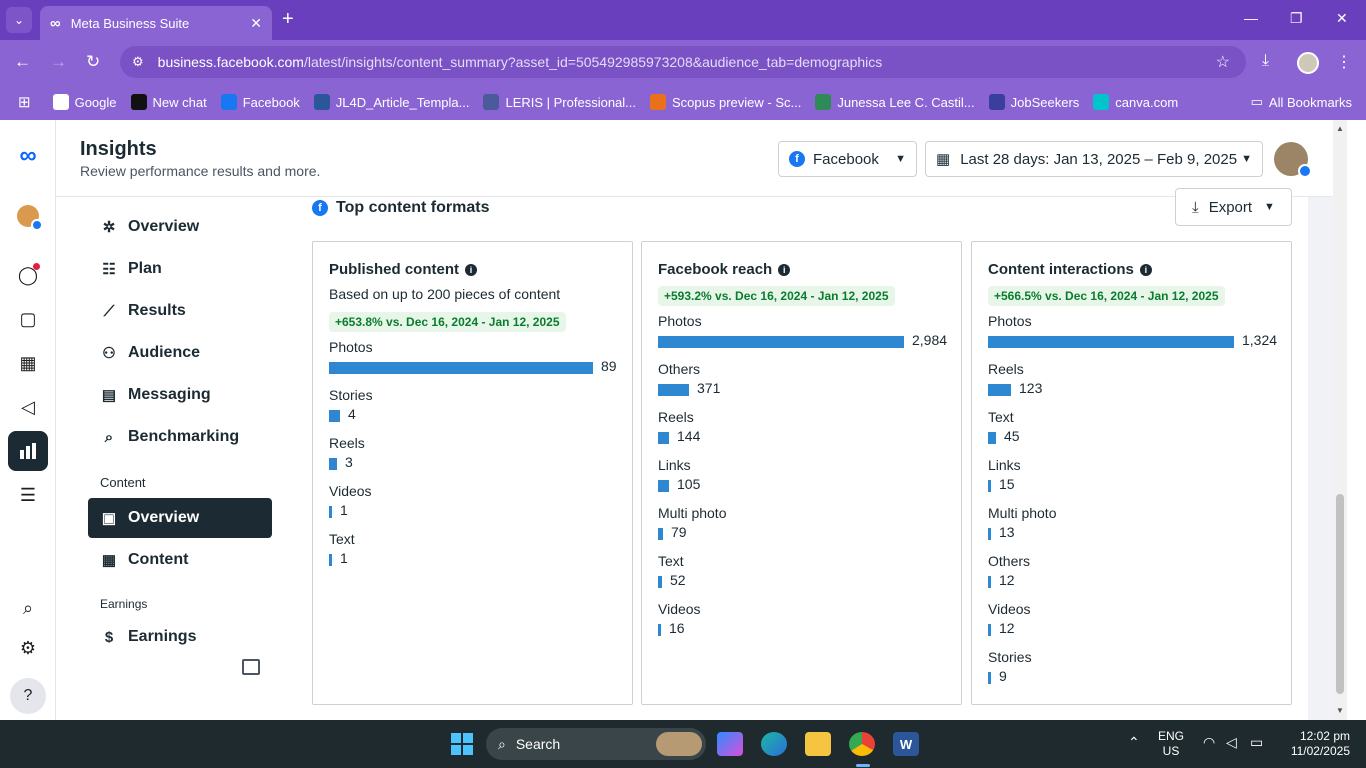 The image size is (1366, 768). Describe the element at coordinates (180, 560) in the screenshot. I see `sidebar-item-content-content: ▦ Content` at that location.